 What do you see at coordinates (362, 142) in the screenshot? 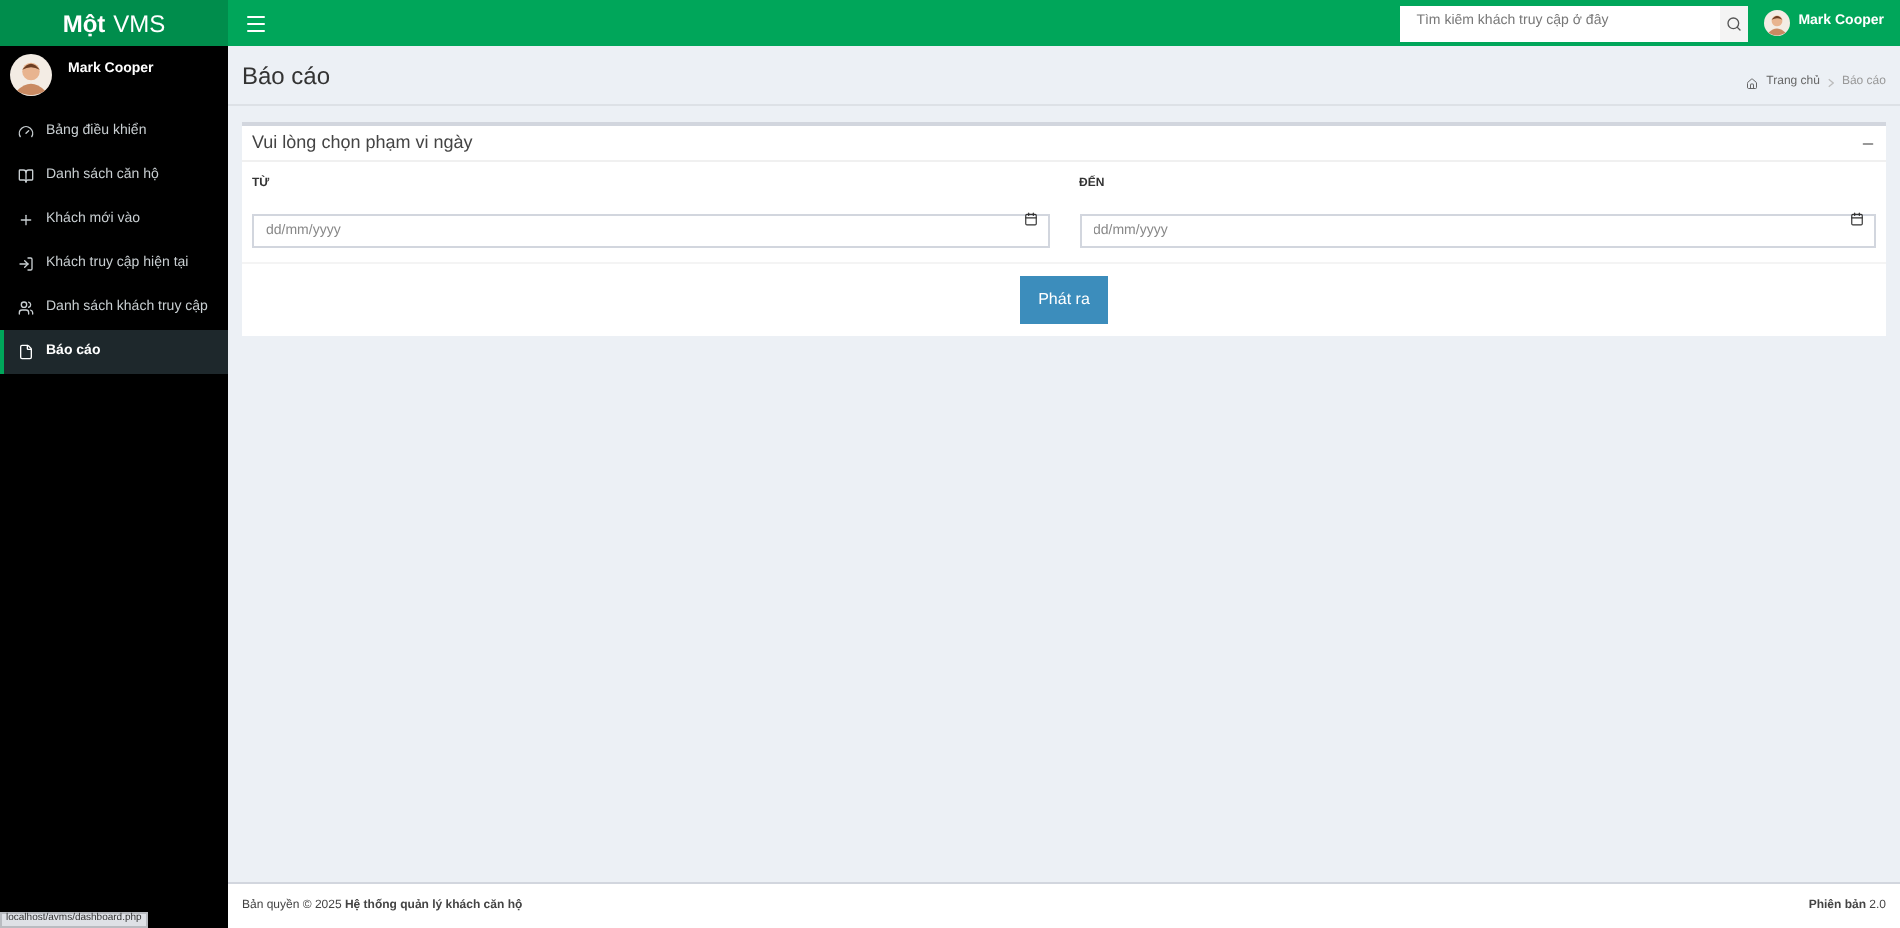
I see `panel-title: Vui lòng chọn phạm vi ngày` at bounding box center [362, 142].